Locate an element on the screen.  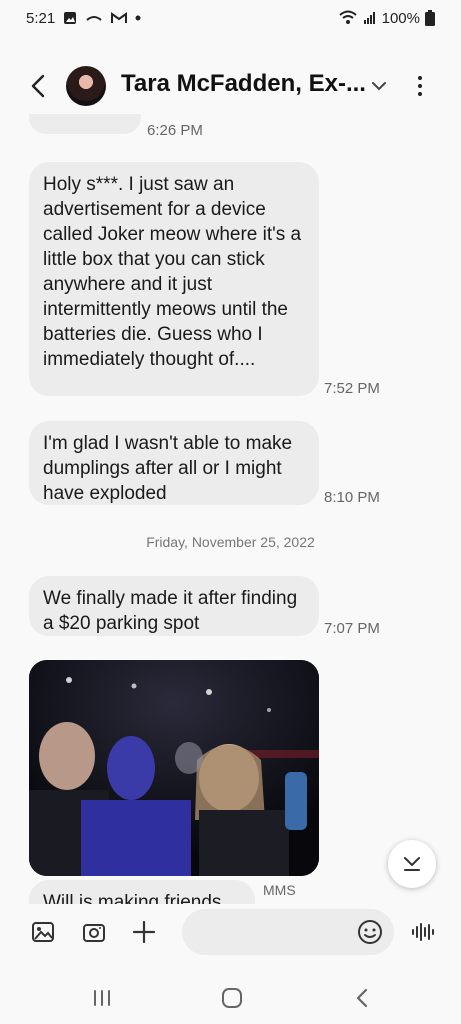
message-time: 7:52 PM is located at coordinates (352, 388).